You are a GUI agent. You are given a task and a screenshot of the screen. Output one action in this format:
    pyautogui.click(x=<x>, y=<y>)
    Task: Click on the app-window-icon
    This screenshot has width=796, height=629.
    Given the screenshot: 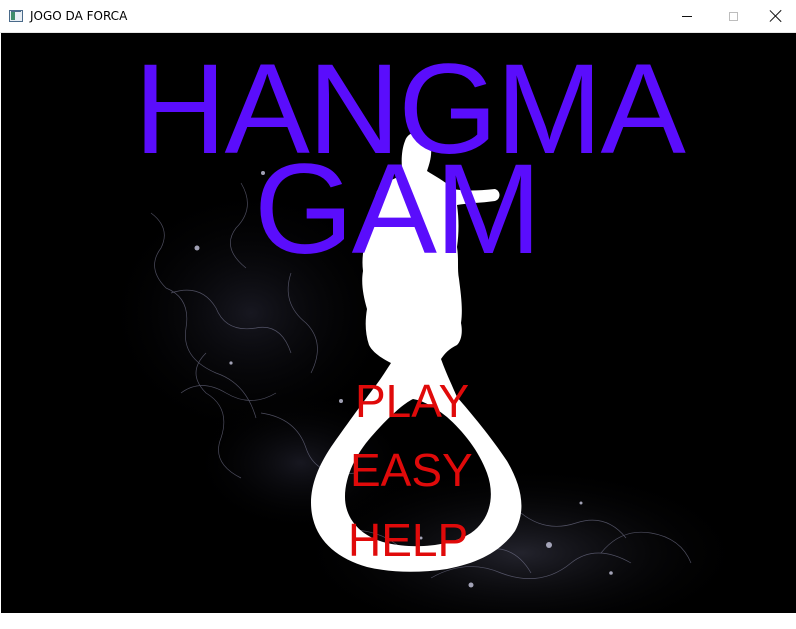 What is the action you would take?
    pyautogui.click(x=16, y=16)
    